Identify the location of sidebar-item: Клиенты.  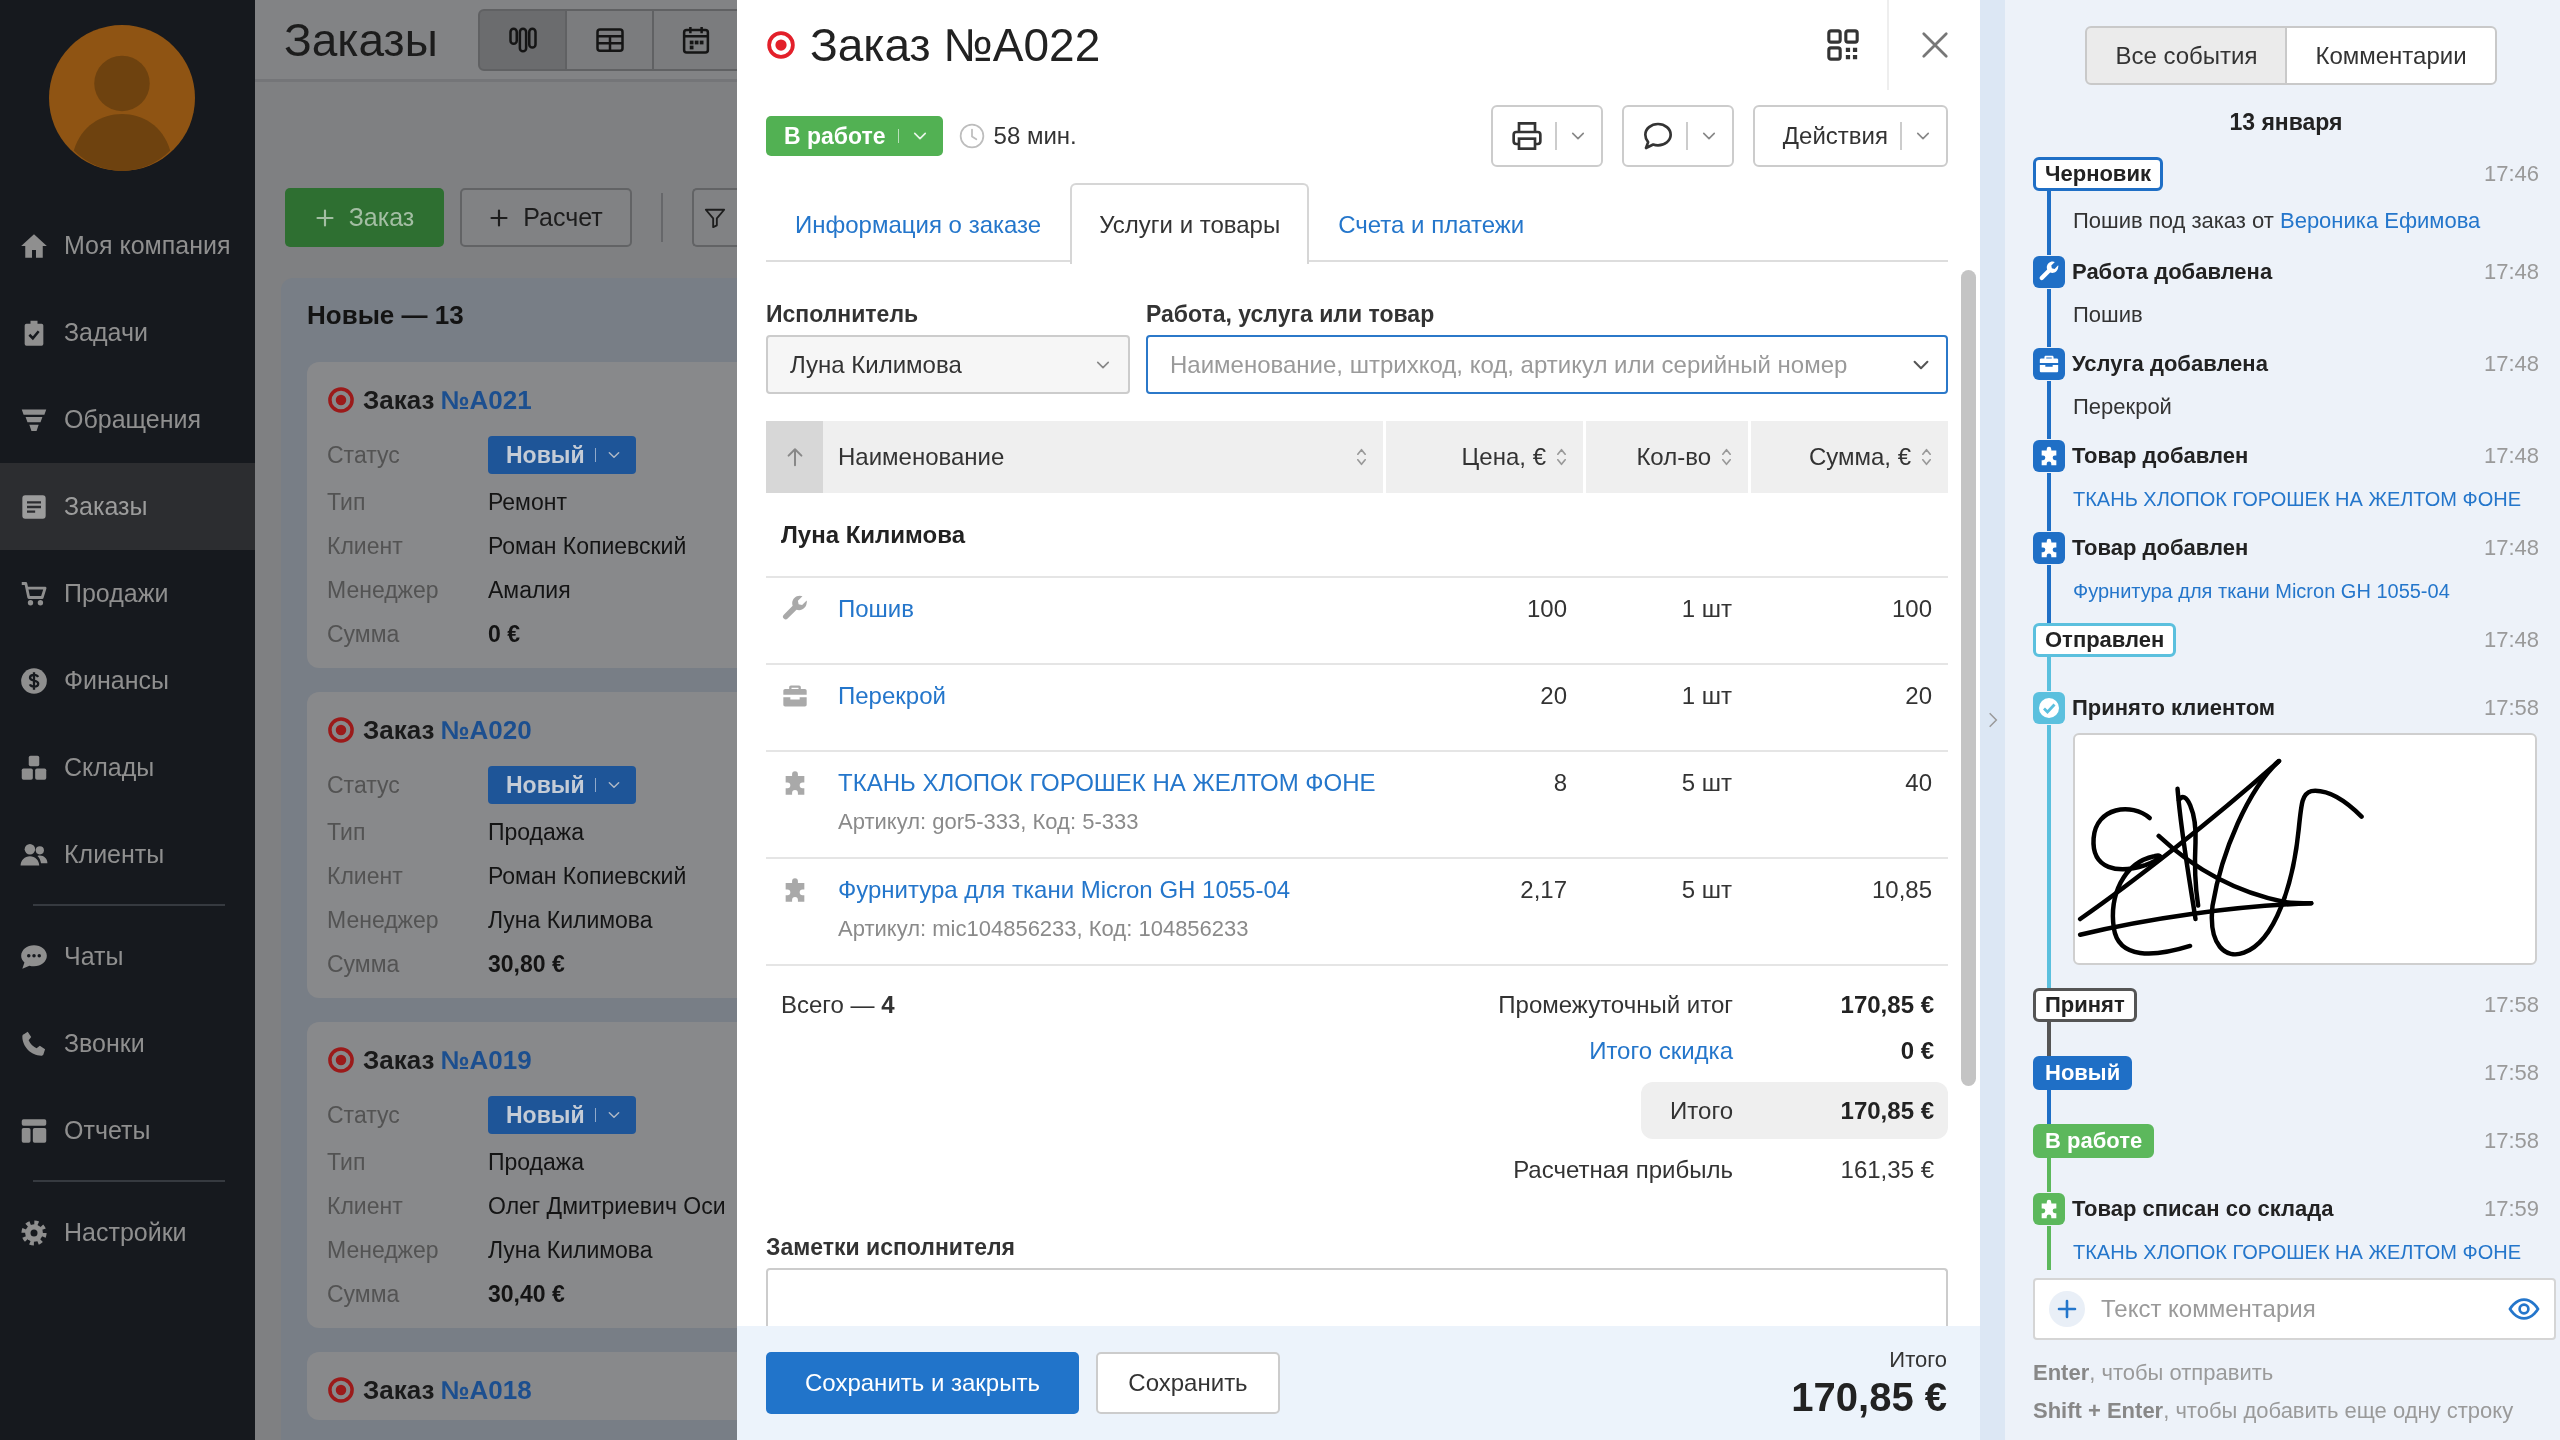
(127, 854).